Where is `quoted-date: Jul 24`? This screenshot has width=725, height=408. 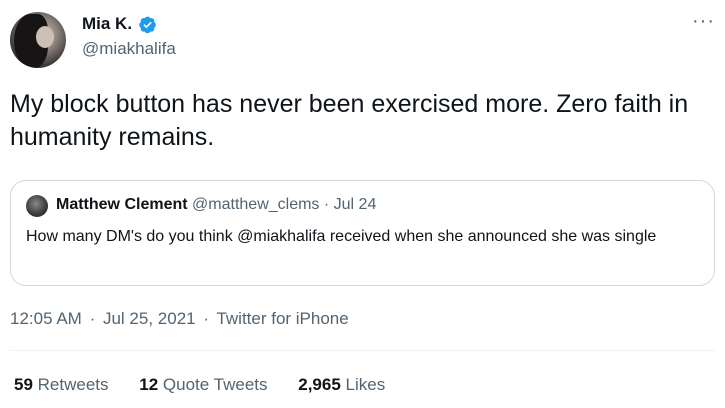 quoted-date: Jul 24 is located at coordinates (355, 204).